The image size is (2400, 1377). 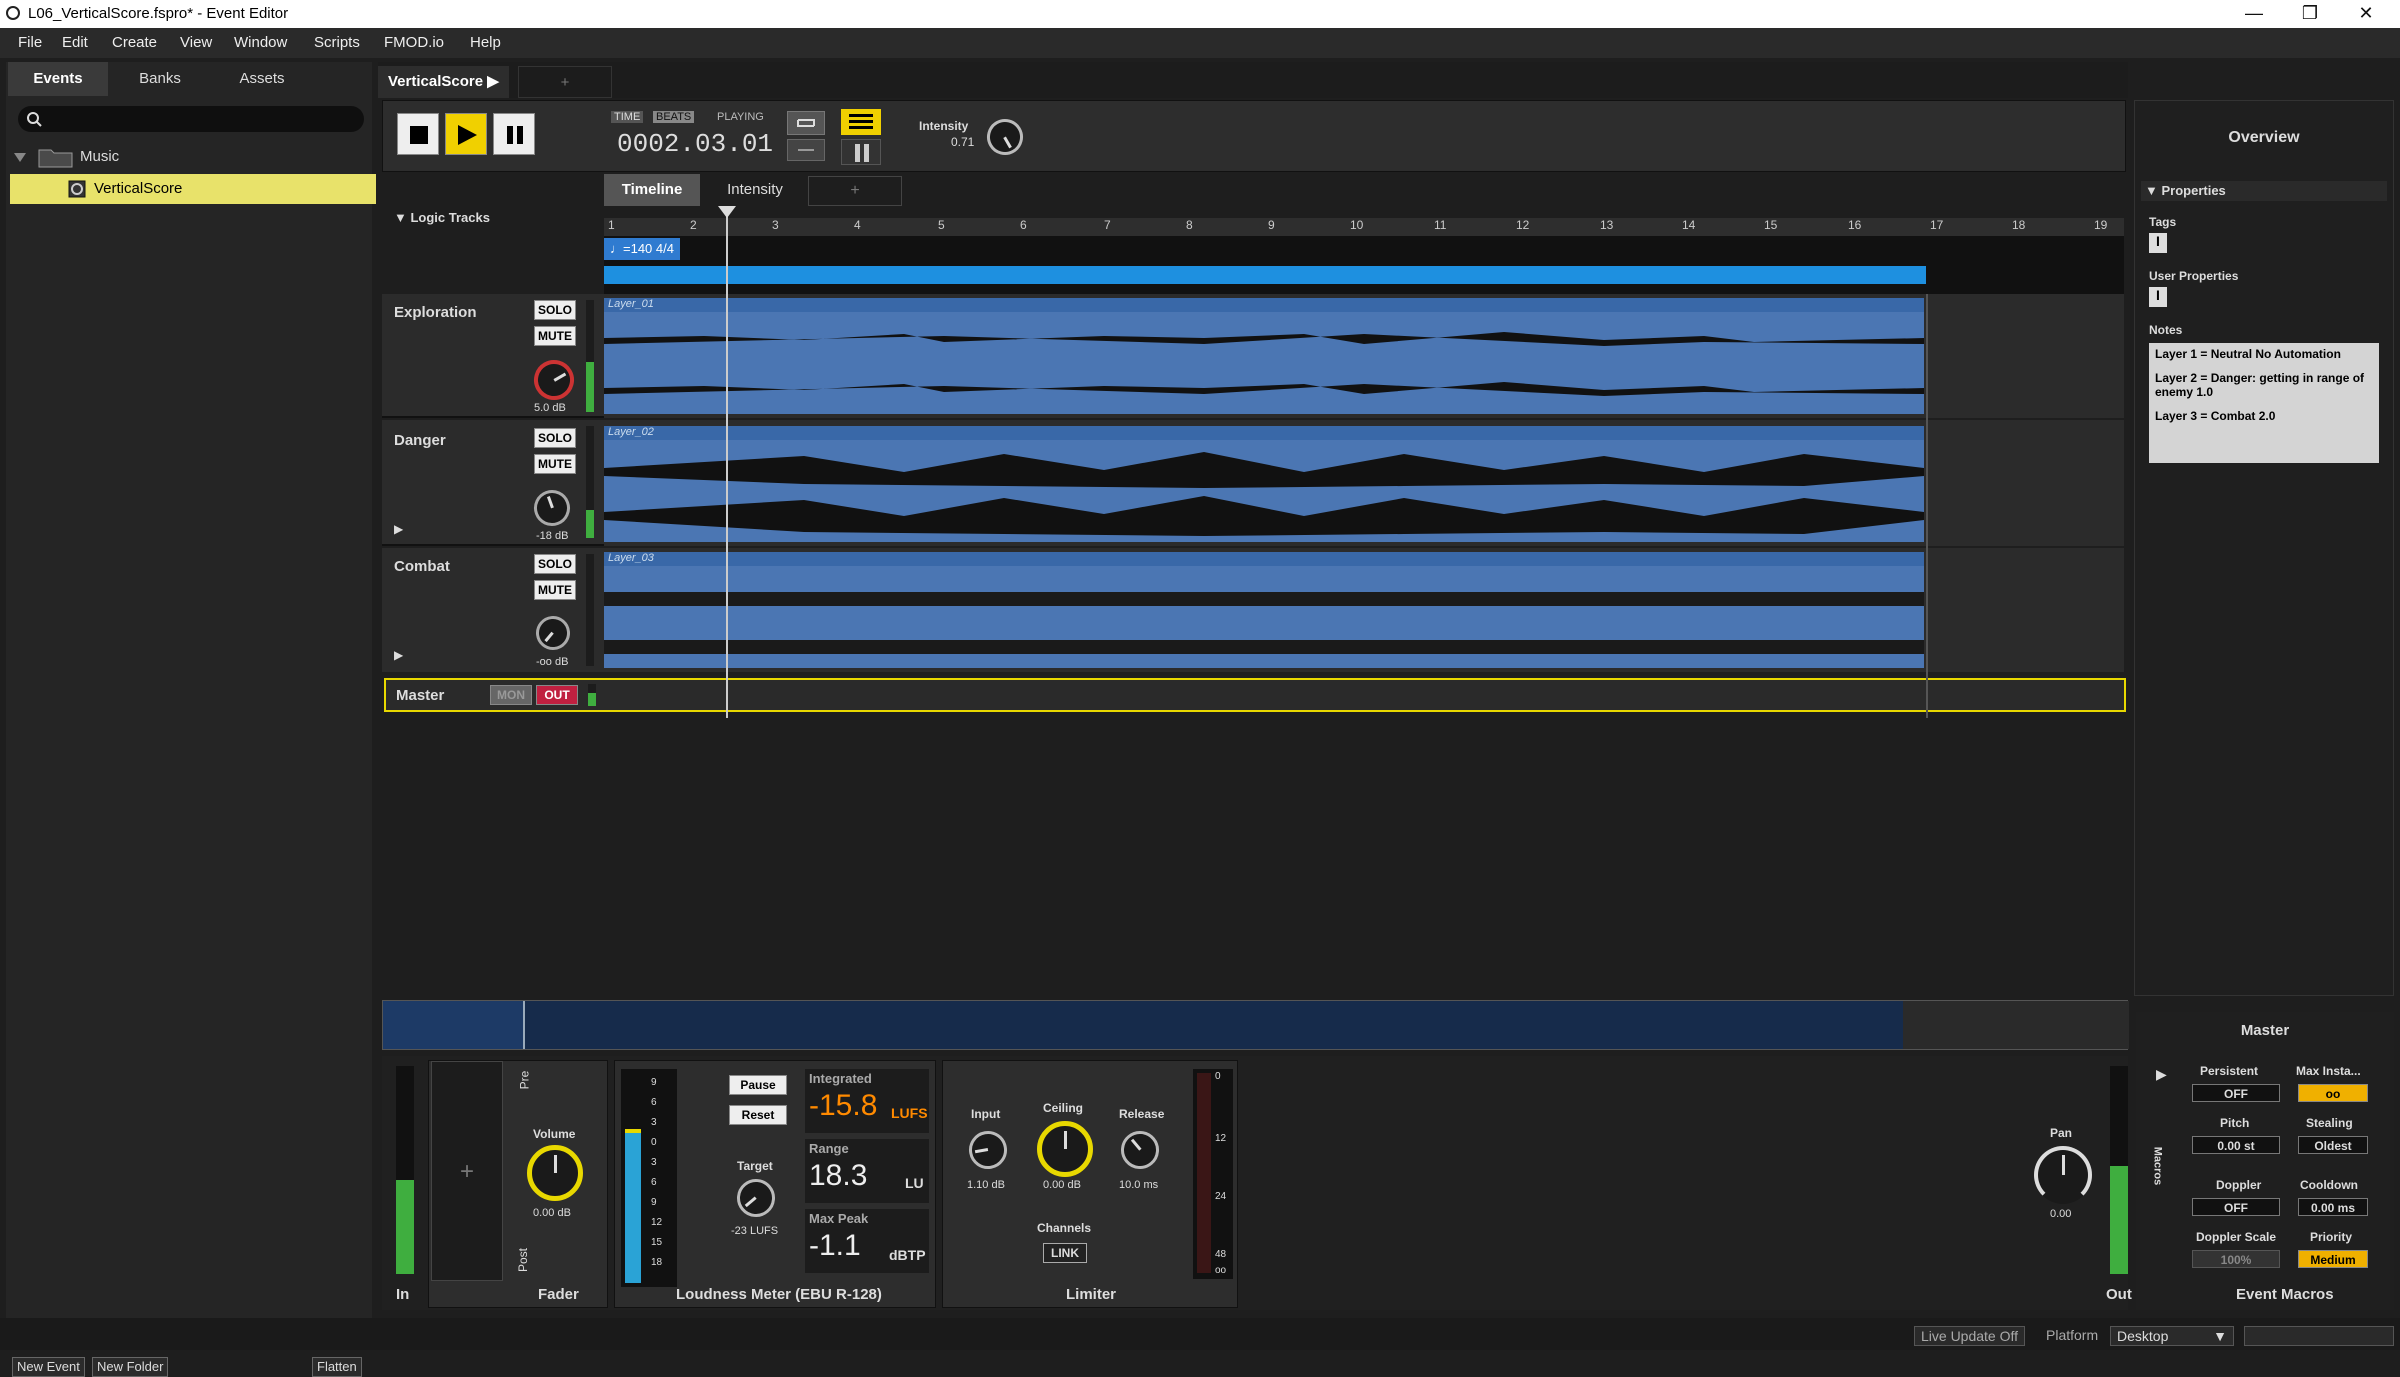 What do you see at coordinates (829, 1148) in the screenshot?
I see `range-label: Range` at bounding box center [829, 1148].